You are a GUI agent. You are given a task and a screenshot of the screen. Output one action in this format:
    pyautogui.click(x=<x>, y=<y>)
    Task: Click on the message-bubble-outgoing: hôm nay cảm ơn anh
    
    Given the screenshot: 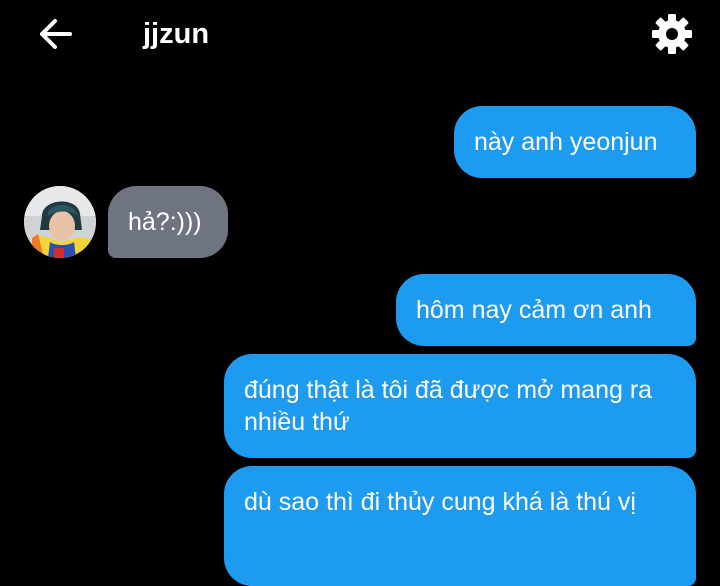 What is the action you would take?
    pyautogui.click(x=546, y=310)
    